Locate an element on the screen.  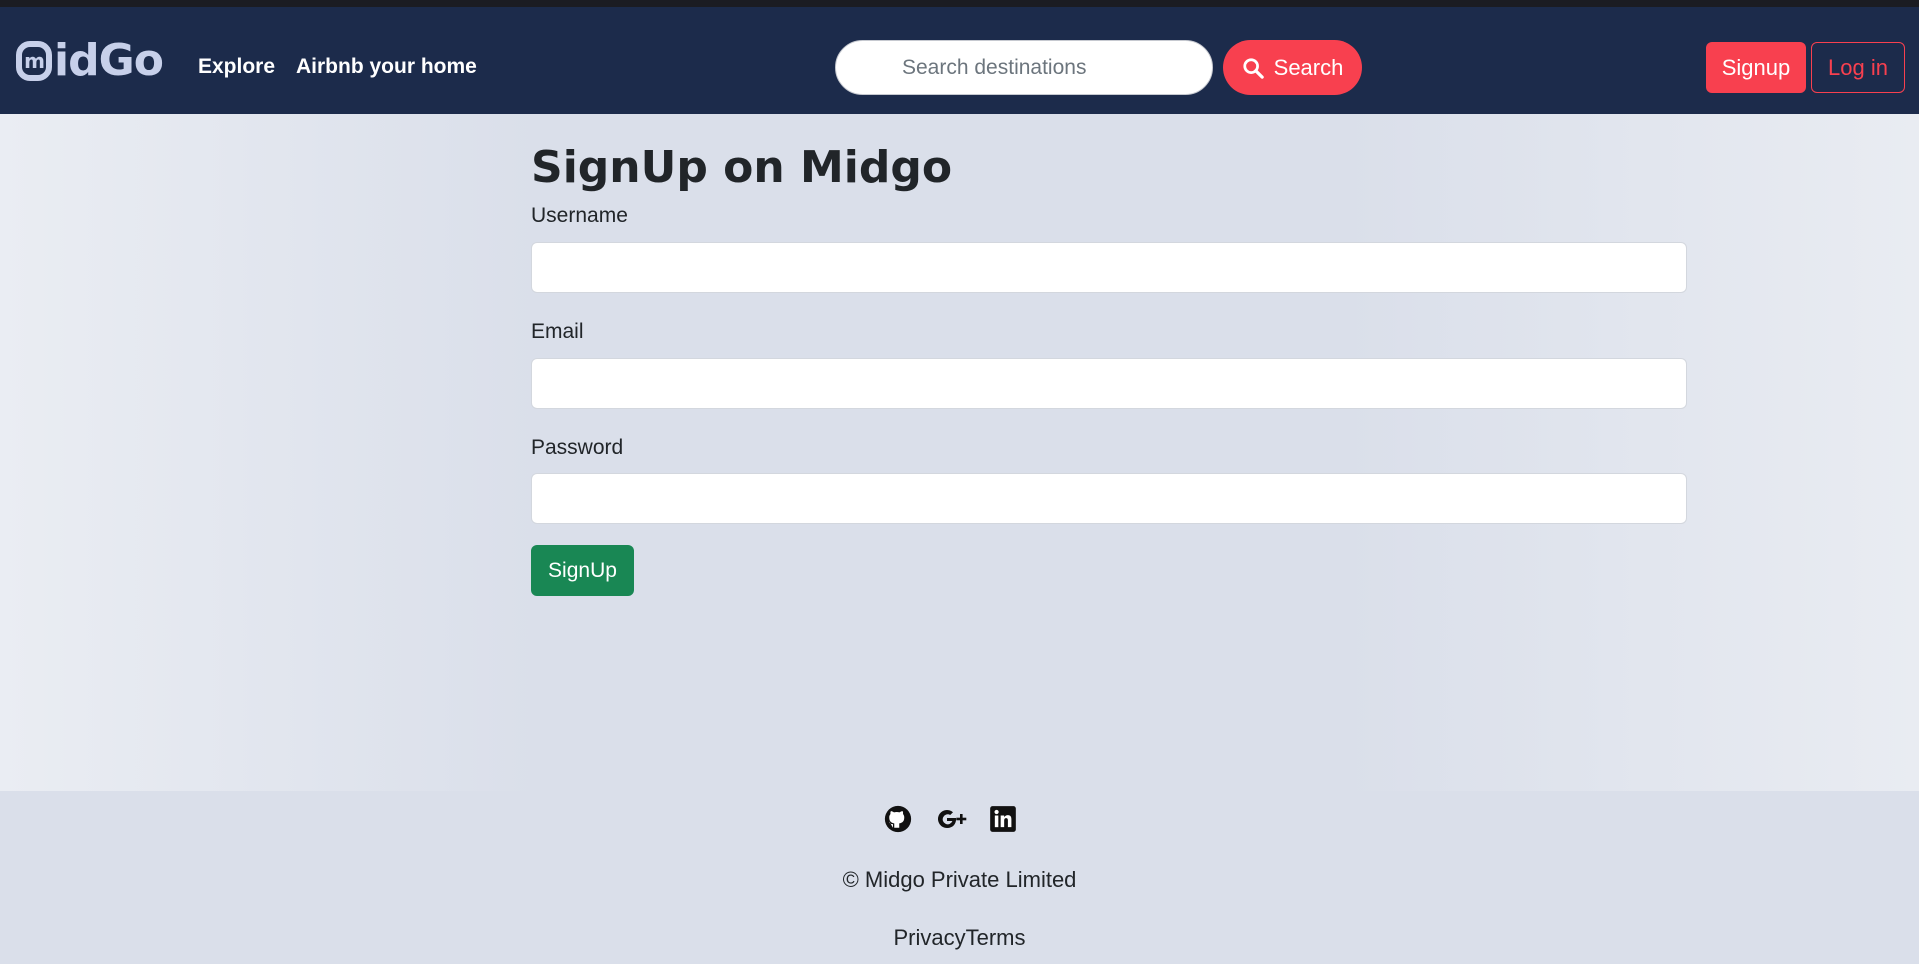
login-button: Log in is located at coordinates (1858, 67).